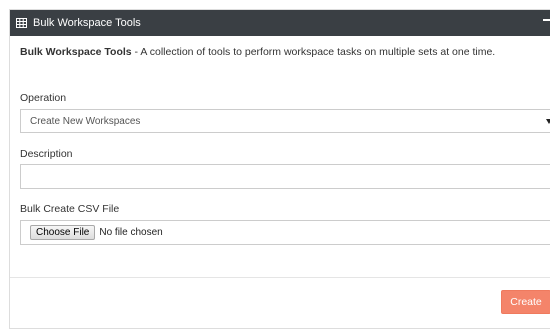 The image size is (550, 329). What do you see at coordinates (63, 232) in the screenshot?
I see `choose-file-button: Choose File` at bounding box center [63, 232].